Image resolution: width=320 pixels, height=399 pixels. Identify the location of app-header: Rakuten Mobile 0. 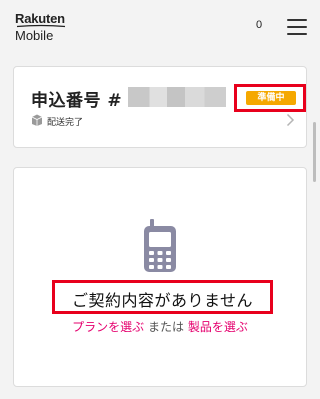
(159, 26).